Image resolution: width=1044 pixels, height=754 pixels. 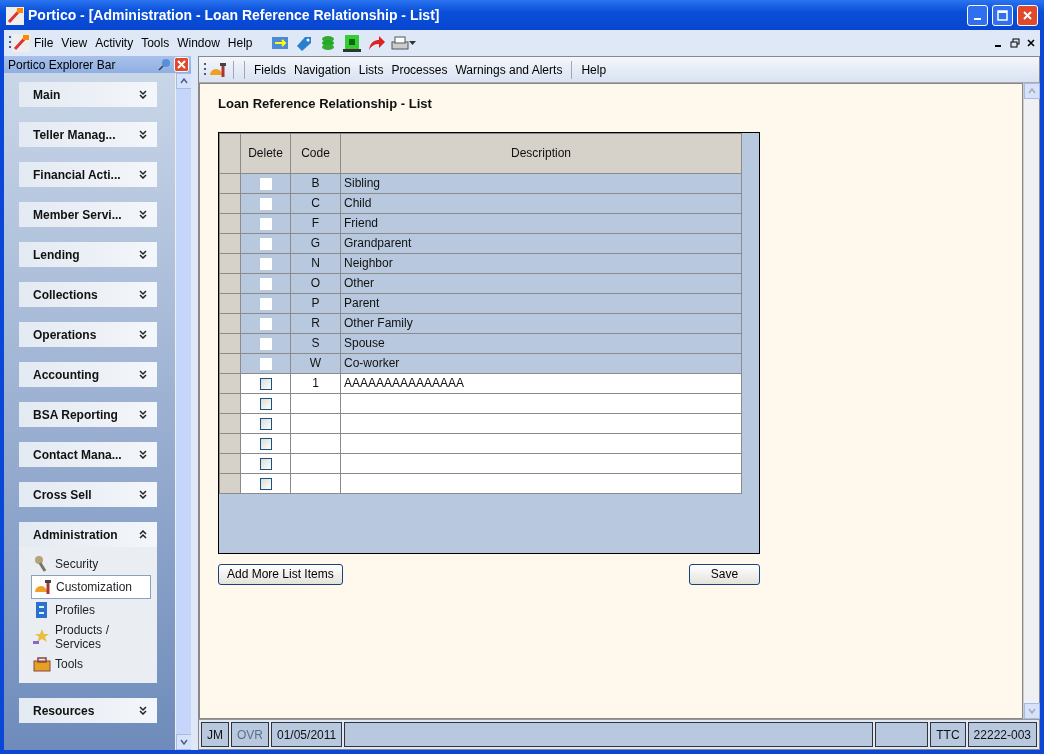 I want to click on toolbar-menu-item: Processes, so click(x=419, y=69).